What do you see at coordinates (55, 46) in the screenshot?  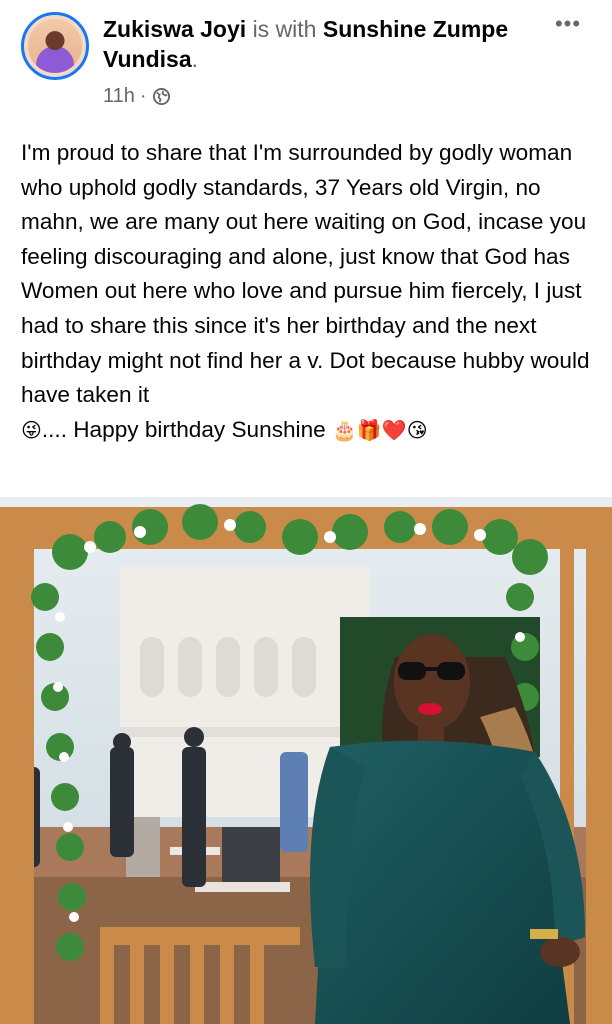 I see `author-avatar` at bounding box center [55, 46].